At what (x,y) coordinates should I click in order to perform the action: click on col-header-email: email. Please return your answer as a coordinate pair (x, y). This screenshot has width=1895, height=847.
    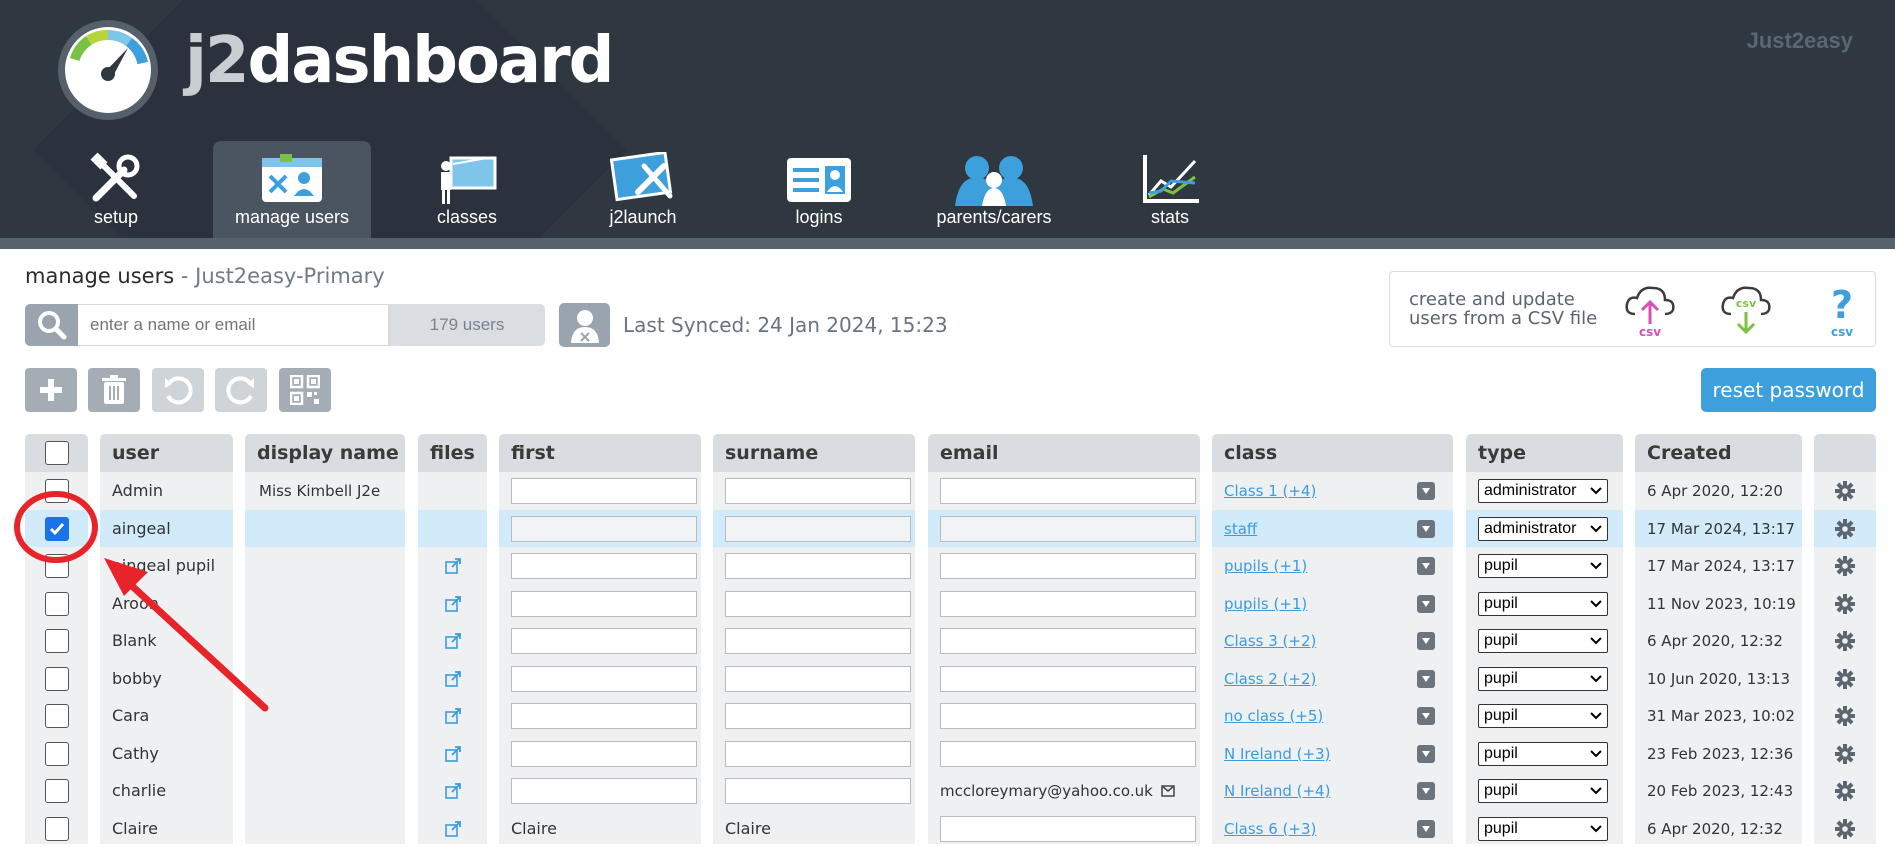
    Looking at the image, I should click on (1064, 453).